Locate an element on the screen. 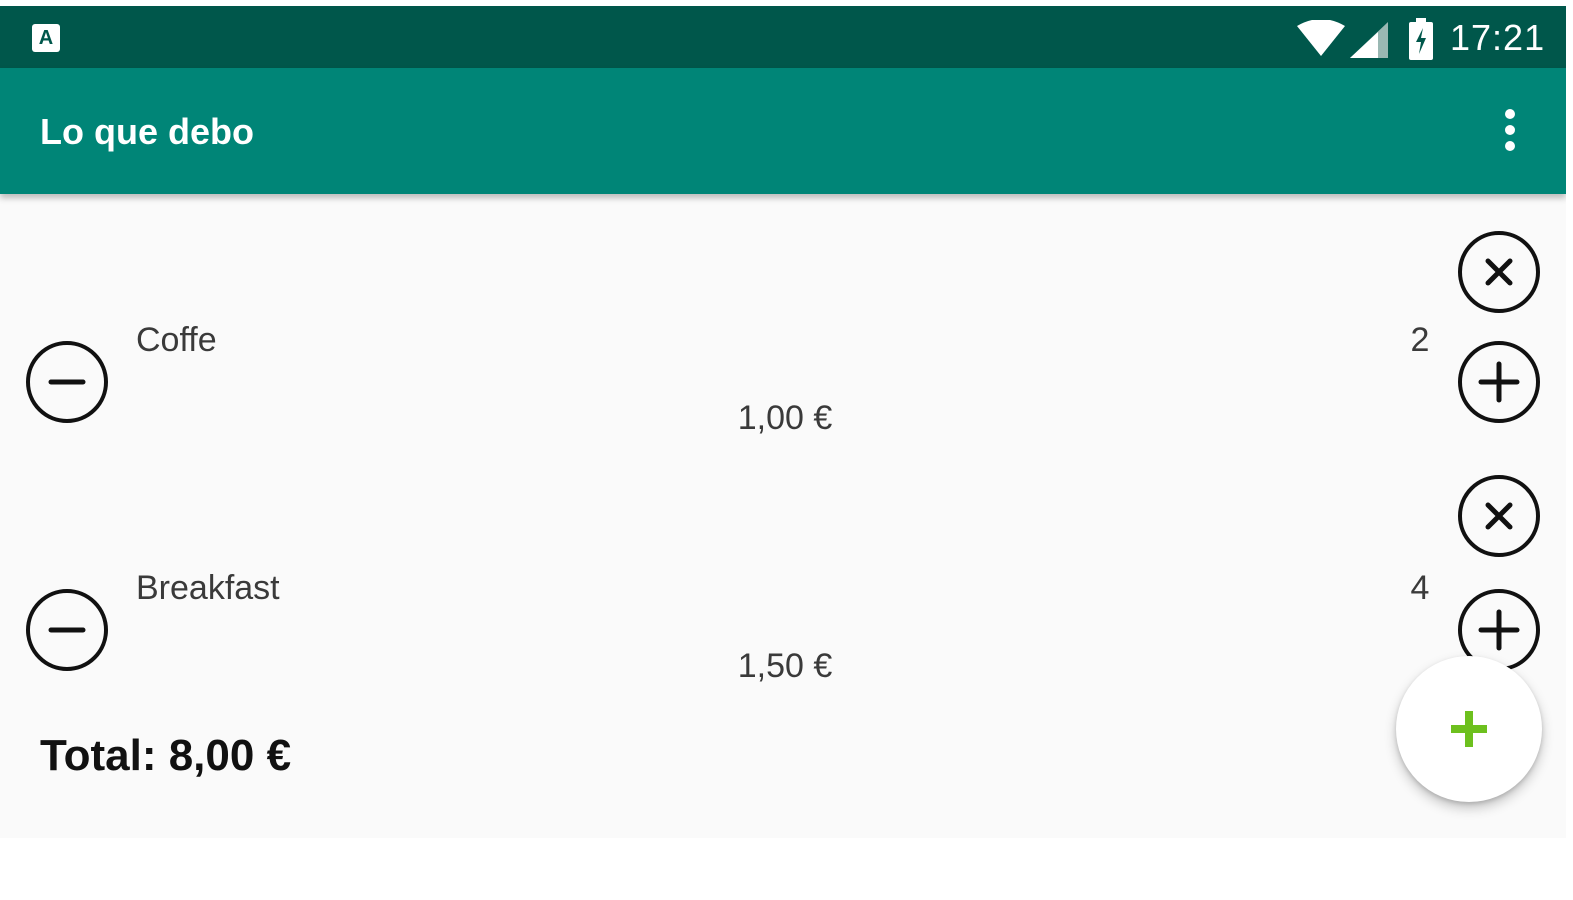  plus-icon is located at coordinates (1499, 382).